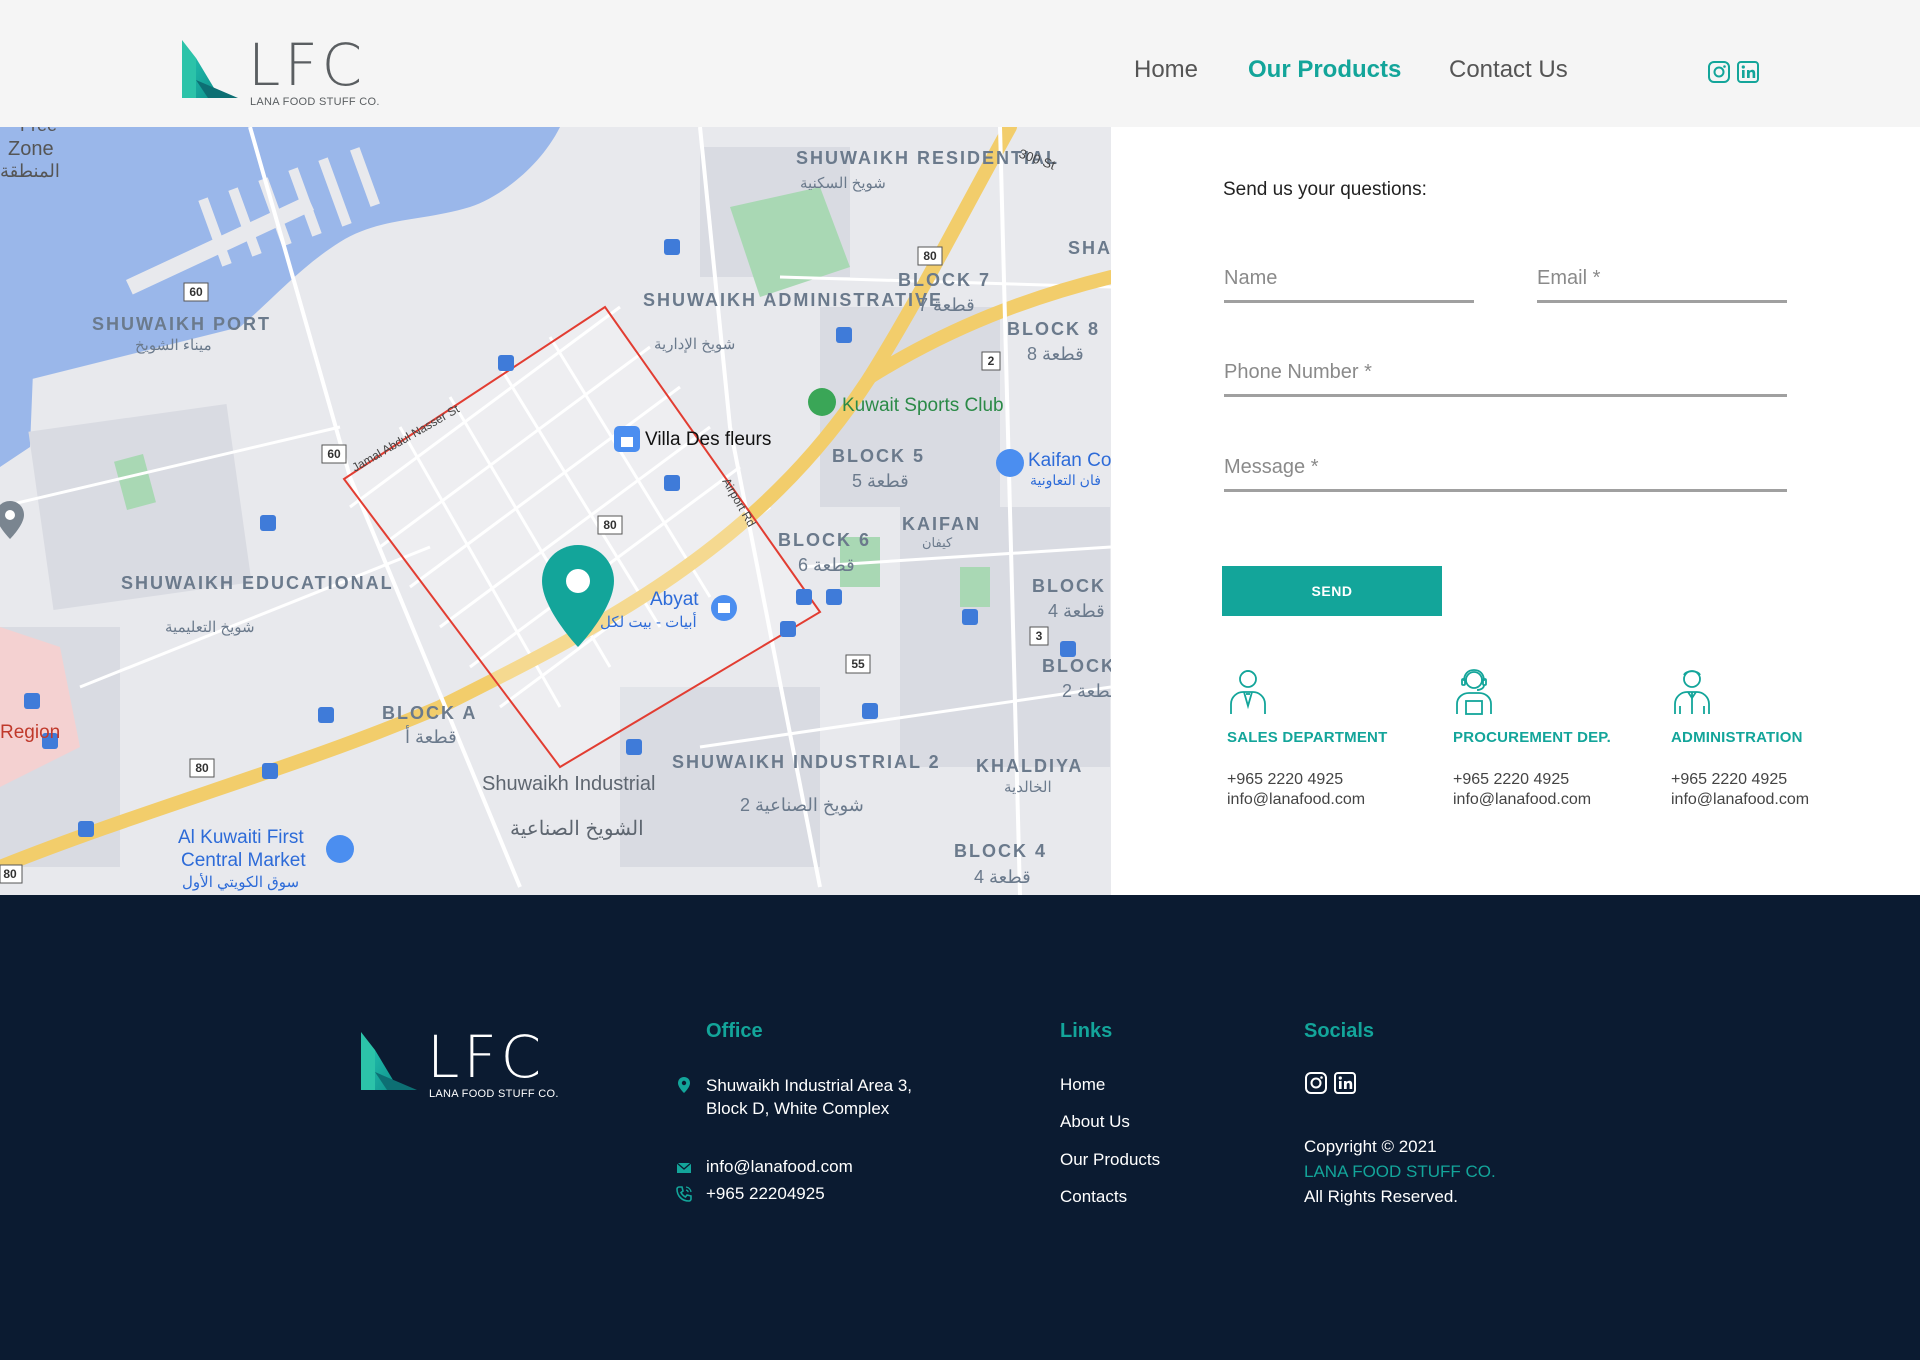  Describe the element at coordinates (486, 1057) in the screenshot. I see `footer-logo-letters: LFC` at that location.